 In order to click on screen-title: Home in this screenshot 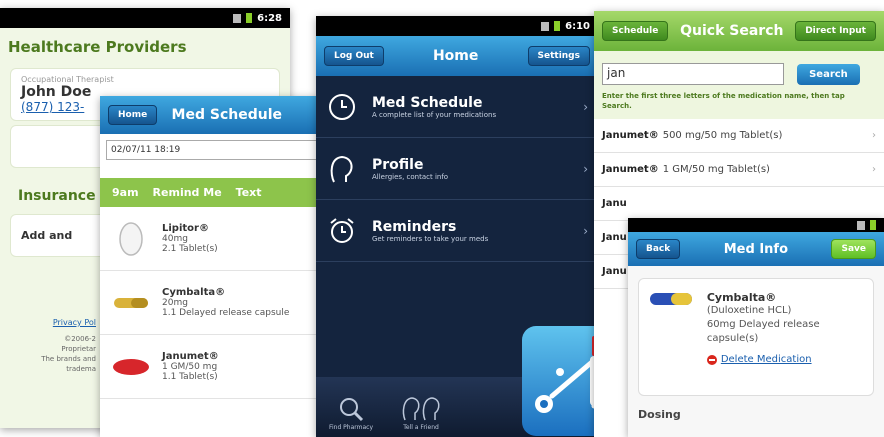, I will do `click(455, 56)`.